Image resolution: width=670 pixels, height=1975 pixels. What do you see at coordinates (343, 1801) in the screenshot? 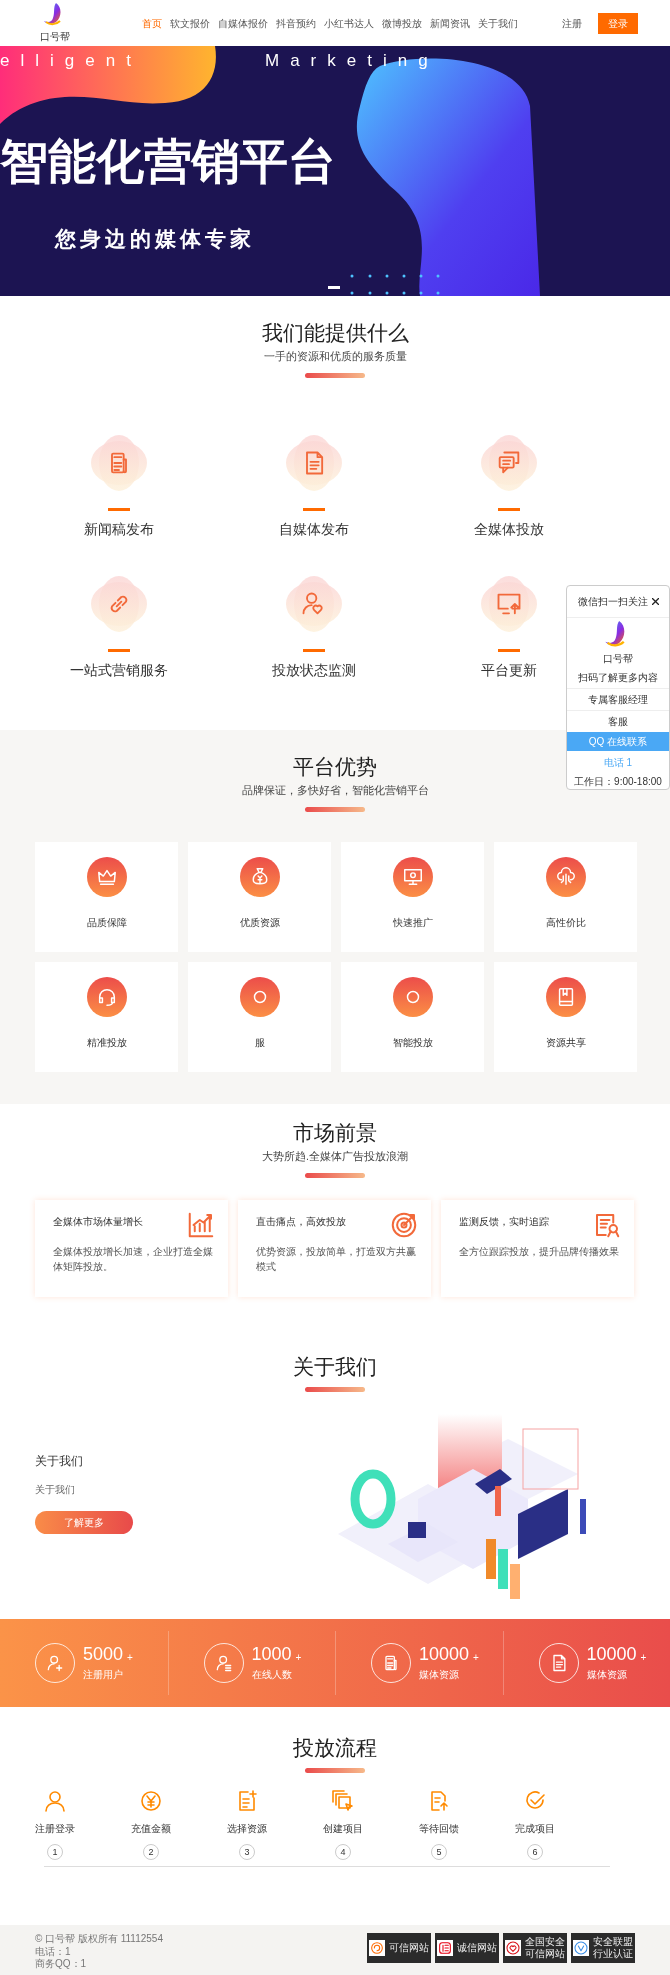
I see `copy-cursor-icon` at bounding box center [343, 1801].